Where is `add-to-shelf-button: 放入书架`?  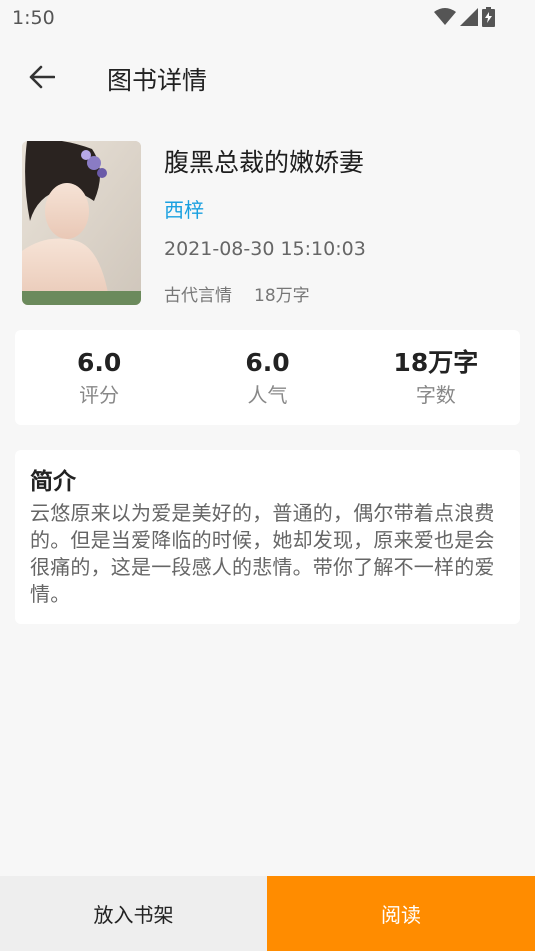
add-to-shelf-button: 放入书架 is located at coordinates (133, 913).